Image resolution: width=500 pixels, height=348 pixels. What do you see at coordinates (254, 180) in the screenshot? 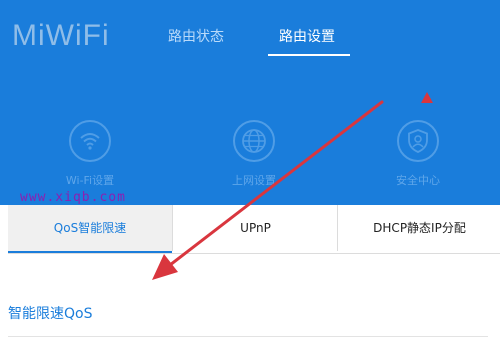
I see `menu-label-internet-settings: 上网设置` at bounding box center [254, 180].